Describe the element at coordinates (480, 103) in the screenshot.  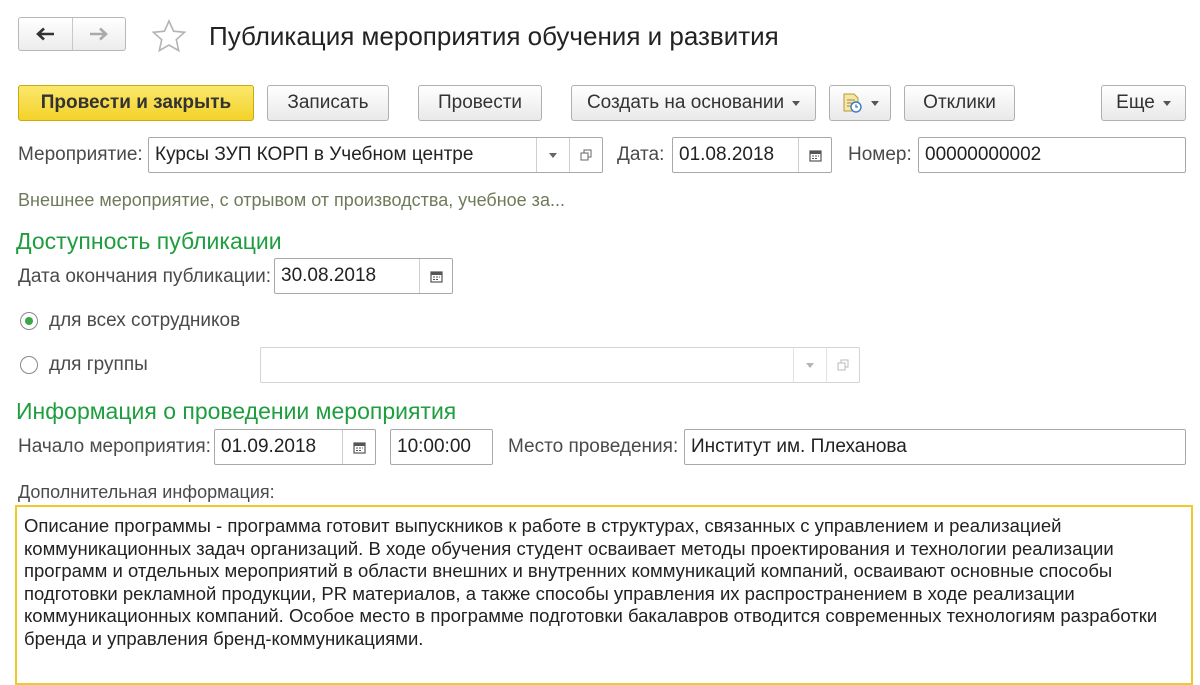
I see `post-button: Провести` at that location.